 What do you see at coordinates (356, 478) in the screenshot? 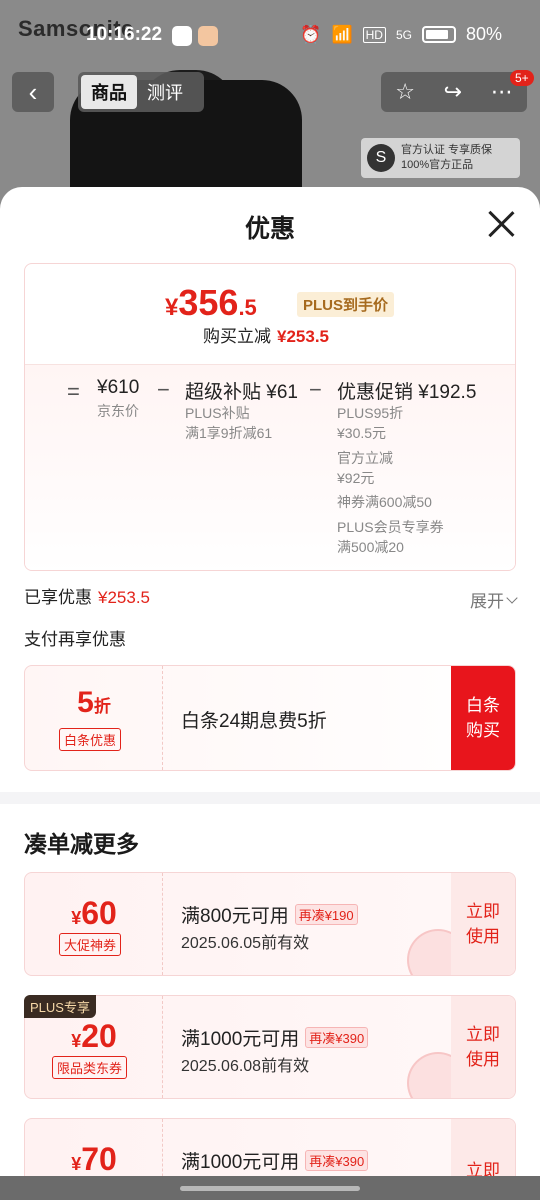
I see `promo-sub-3: ¥92元` at bounding box center [356, 478].